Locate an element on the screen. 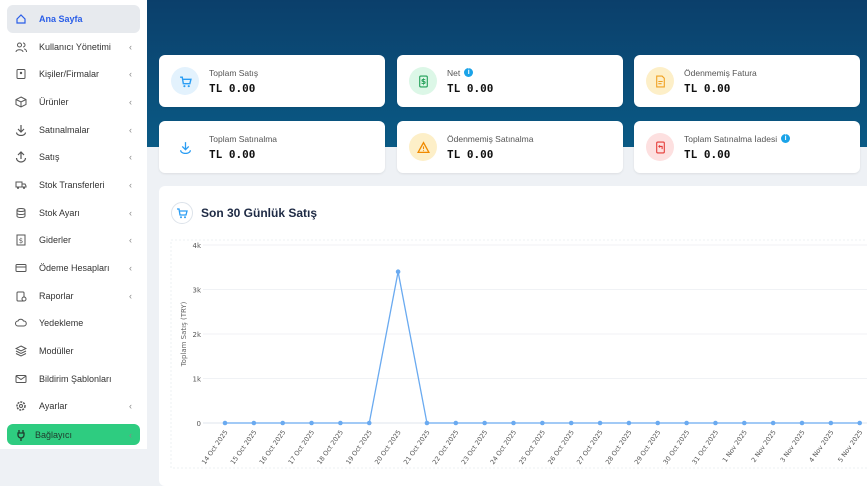  warning-icon is located at coordinates (423, 147).